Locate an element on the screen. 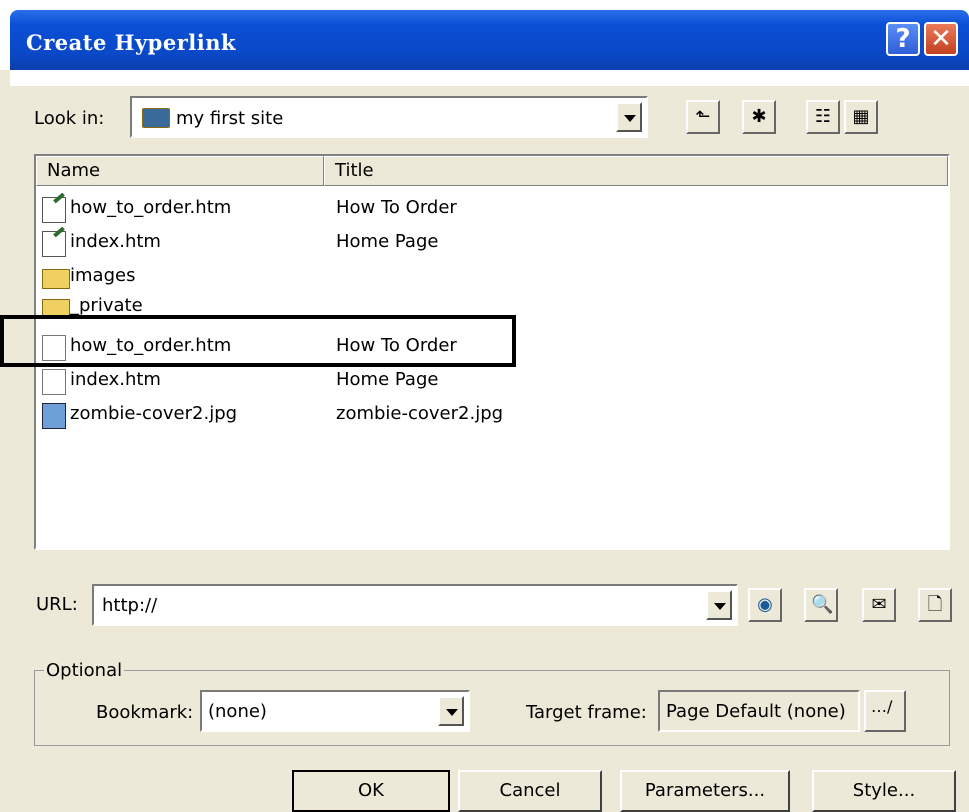 The height and width of the screenshot is (812, 969). browse-web-button: ◉ is located at coordinates (765, 605).